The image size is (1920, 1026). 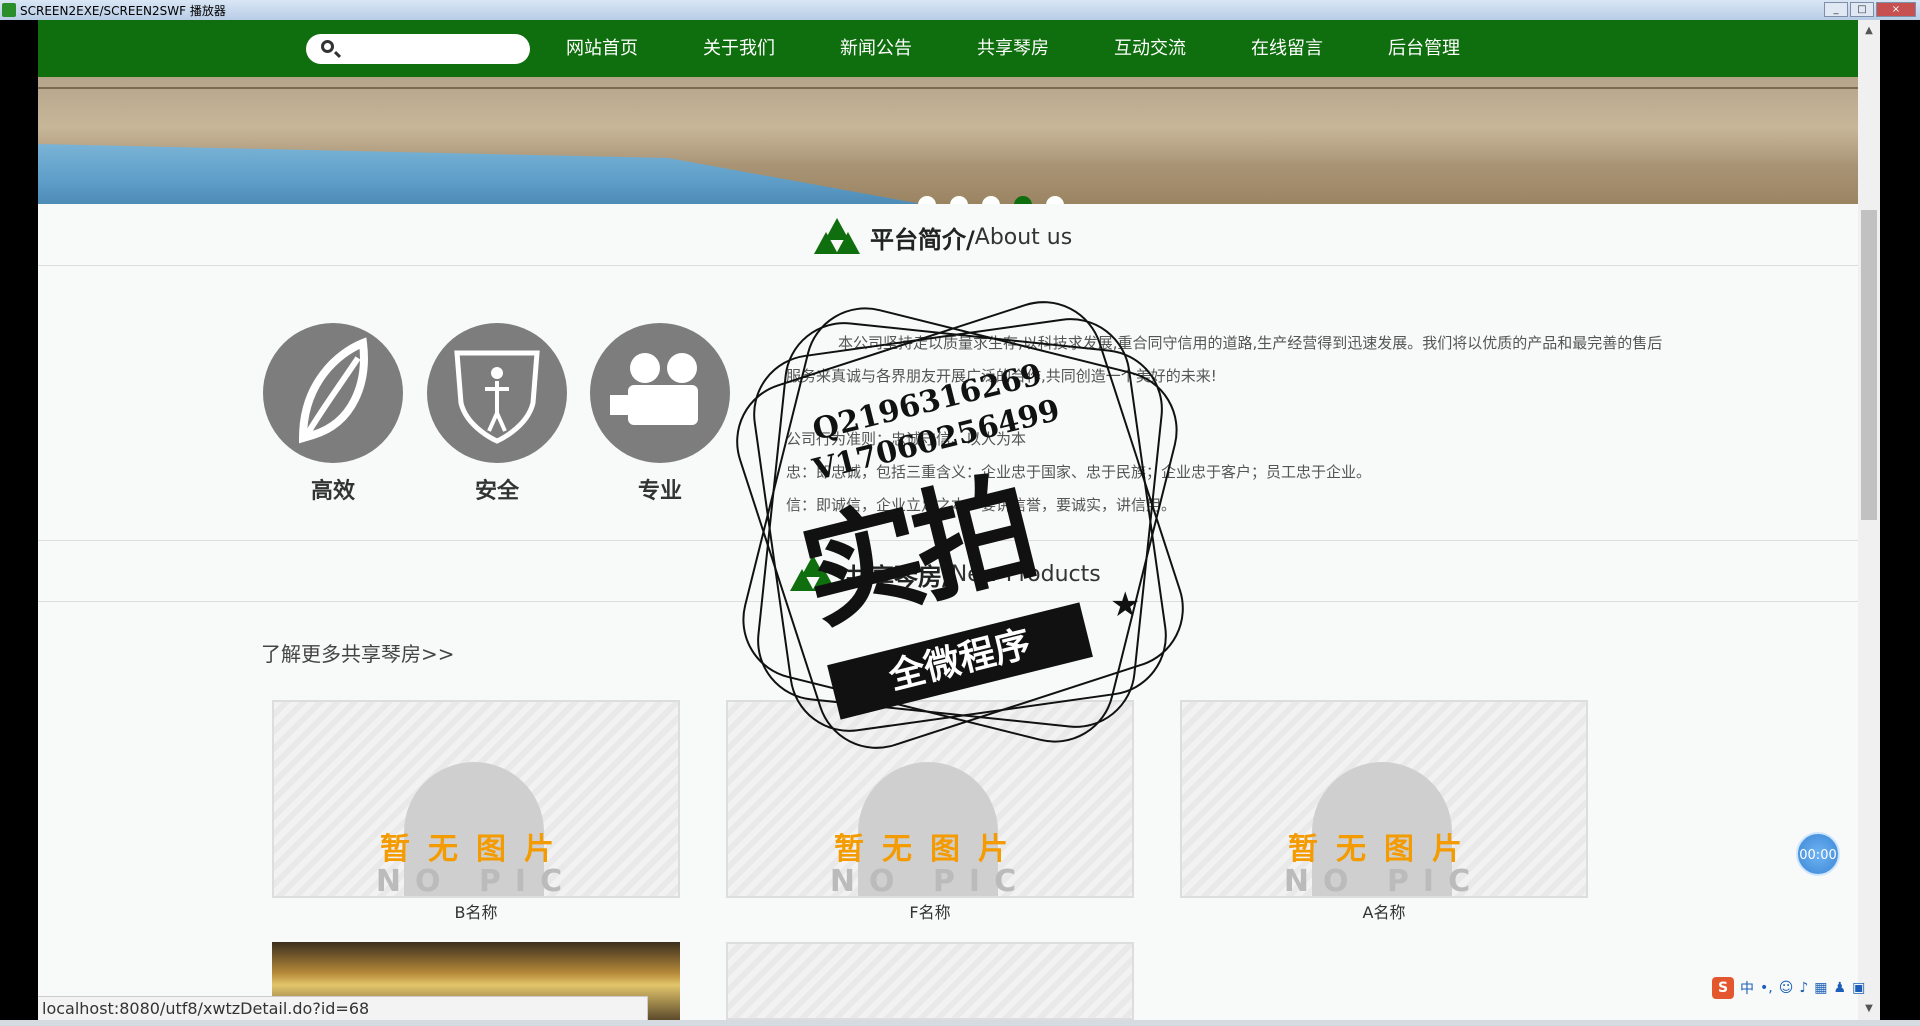 What do you see at coordinates (1456, 48) in the screenshot?
I see `nav-item-admin: 后台管理` at bounding box center [1456, 48].